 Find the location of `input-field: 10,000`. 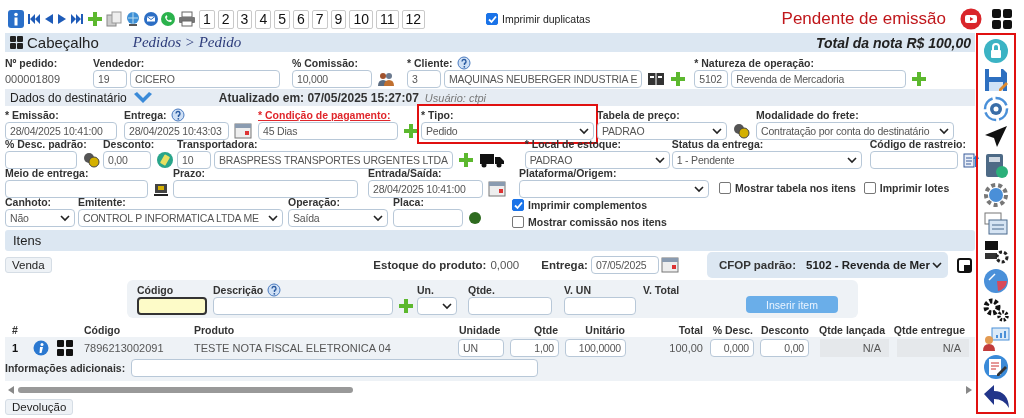

input-field: 10,000 is located at coordinates (332, 79).